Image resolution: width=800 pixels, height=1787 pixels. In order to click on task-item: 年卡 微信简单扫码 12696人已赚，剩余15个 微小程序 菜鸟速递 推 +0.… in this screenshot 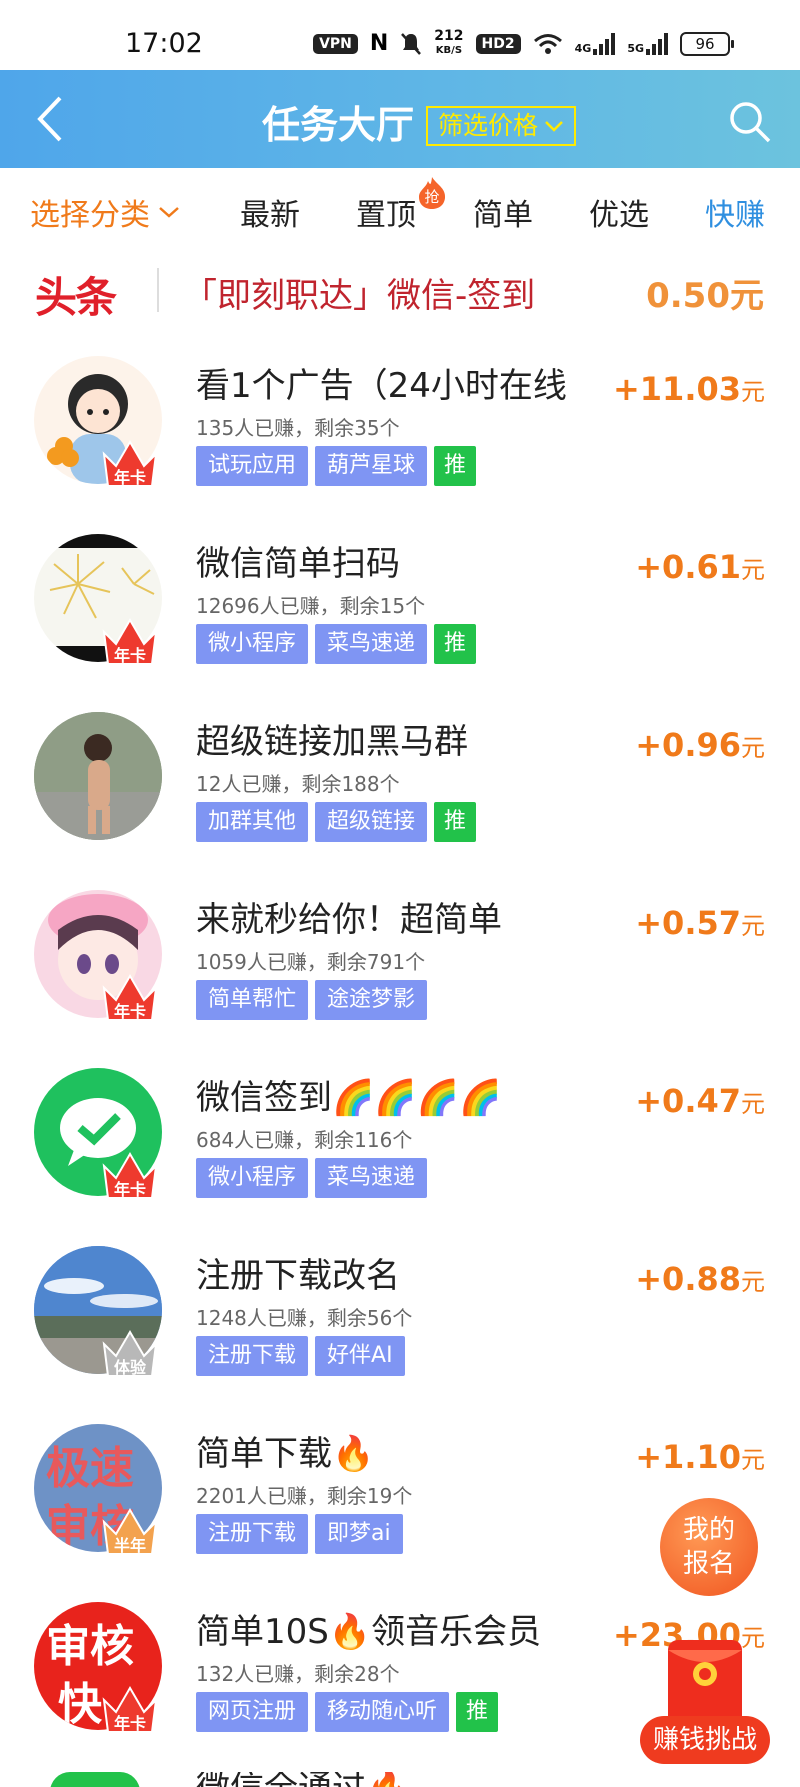, I will do `click(400, 615)`.